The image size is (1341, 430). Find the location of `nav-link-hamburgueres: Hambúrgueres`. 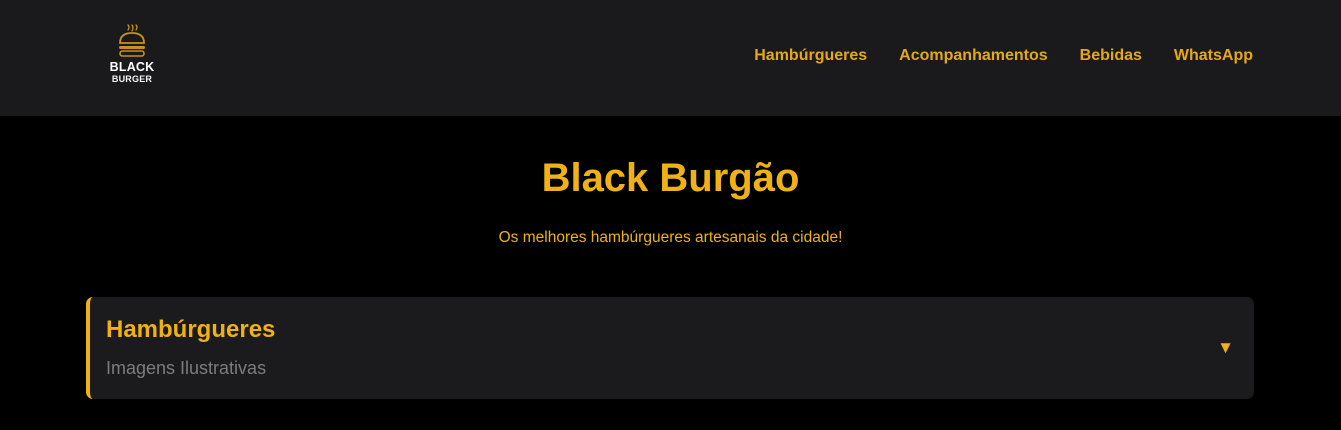

nav-link-hamburgueres: Hambúrgueres is located at coordinates (810, 56).